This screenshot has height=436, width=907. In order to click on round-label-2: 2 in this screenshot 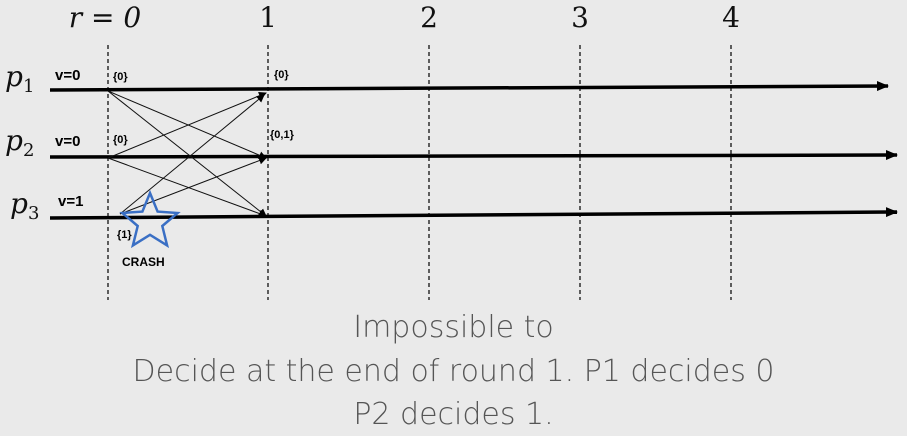, I will do `click(429, 17)`.